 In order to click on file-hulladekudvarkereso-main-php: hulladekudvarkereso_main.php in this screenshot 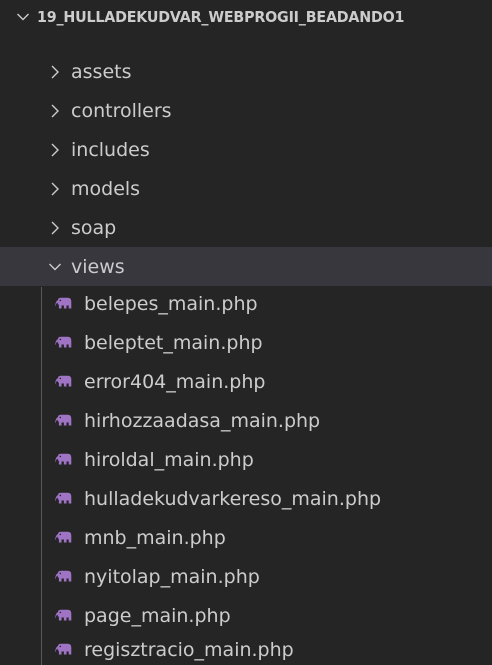, I will do `click(246, 498)`.